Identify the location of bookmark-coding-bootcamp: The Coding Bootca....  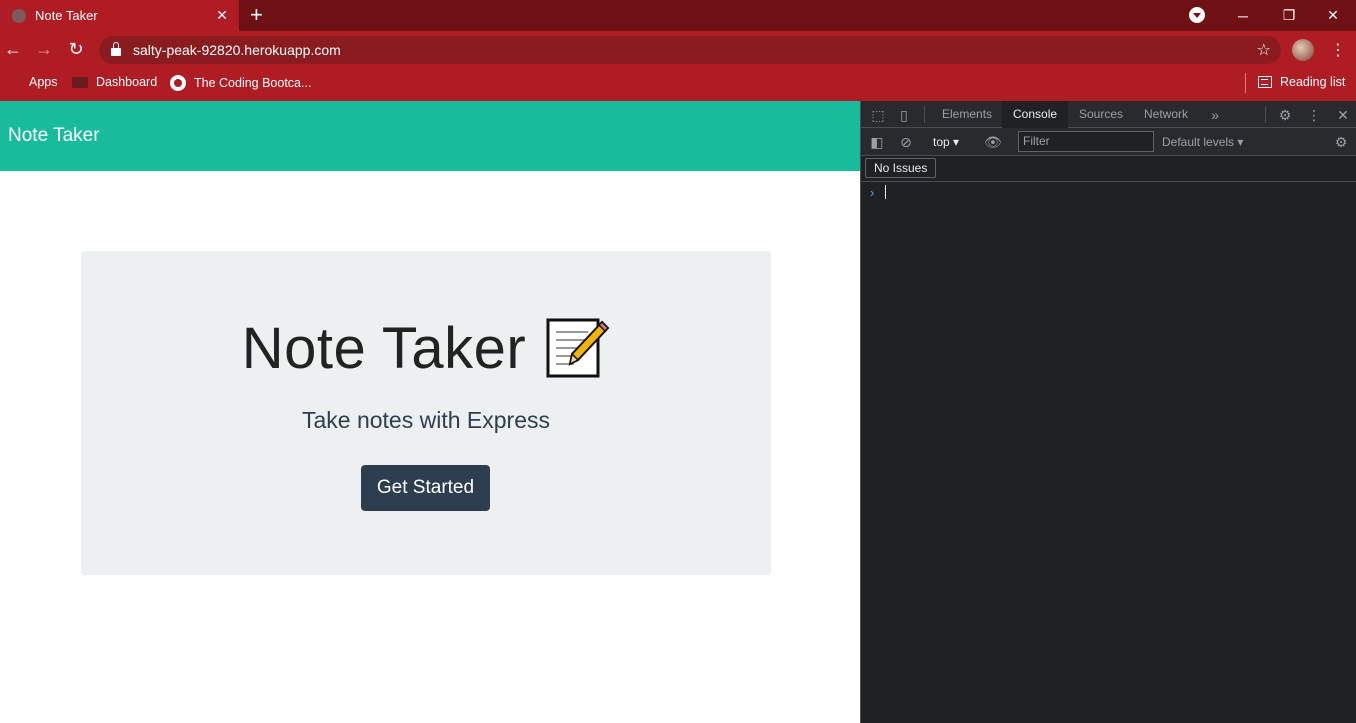
(240, 83).